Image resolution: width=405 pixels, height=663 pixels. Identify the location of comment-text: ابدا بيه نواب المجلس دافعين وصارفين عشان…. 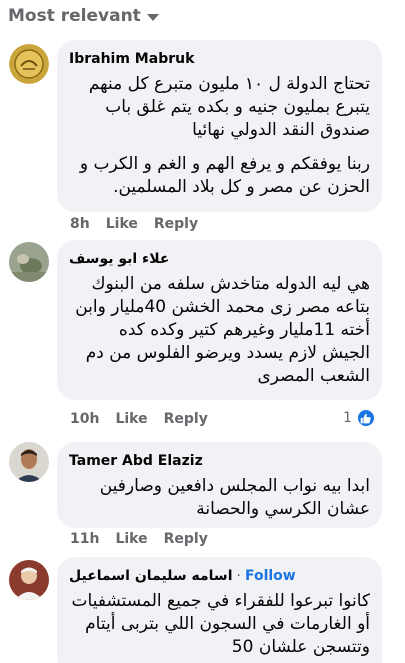
(219, 498).